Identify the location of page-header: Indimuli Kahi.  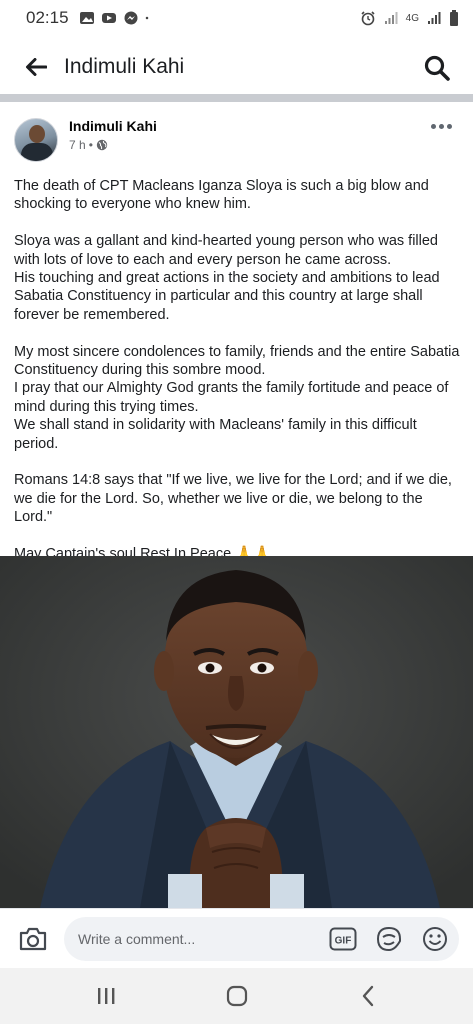
(236, 67).